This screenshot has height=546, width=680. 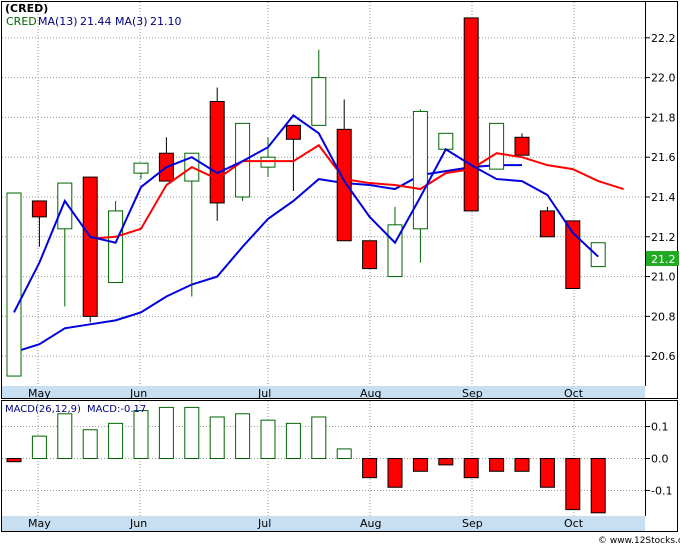 I want to click on macd-x-label-May: May, so click(x=39, y=523).